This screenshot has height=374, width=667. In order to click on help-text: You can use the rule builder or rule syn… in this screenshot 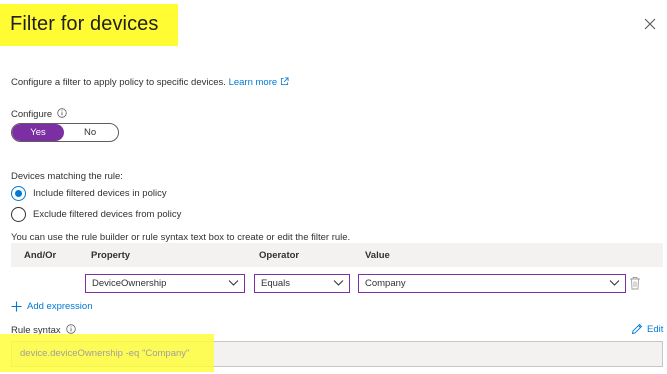, I will do `click(181, 237)`.